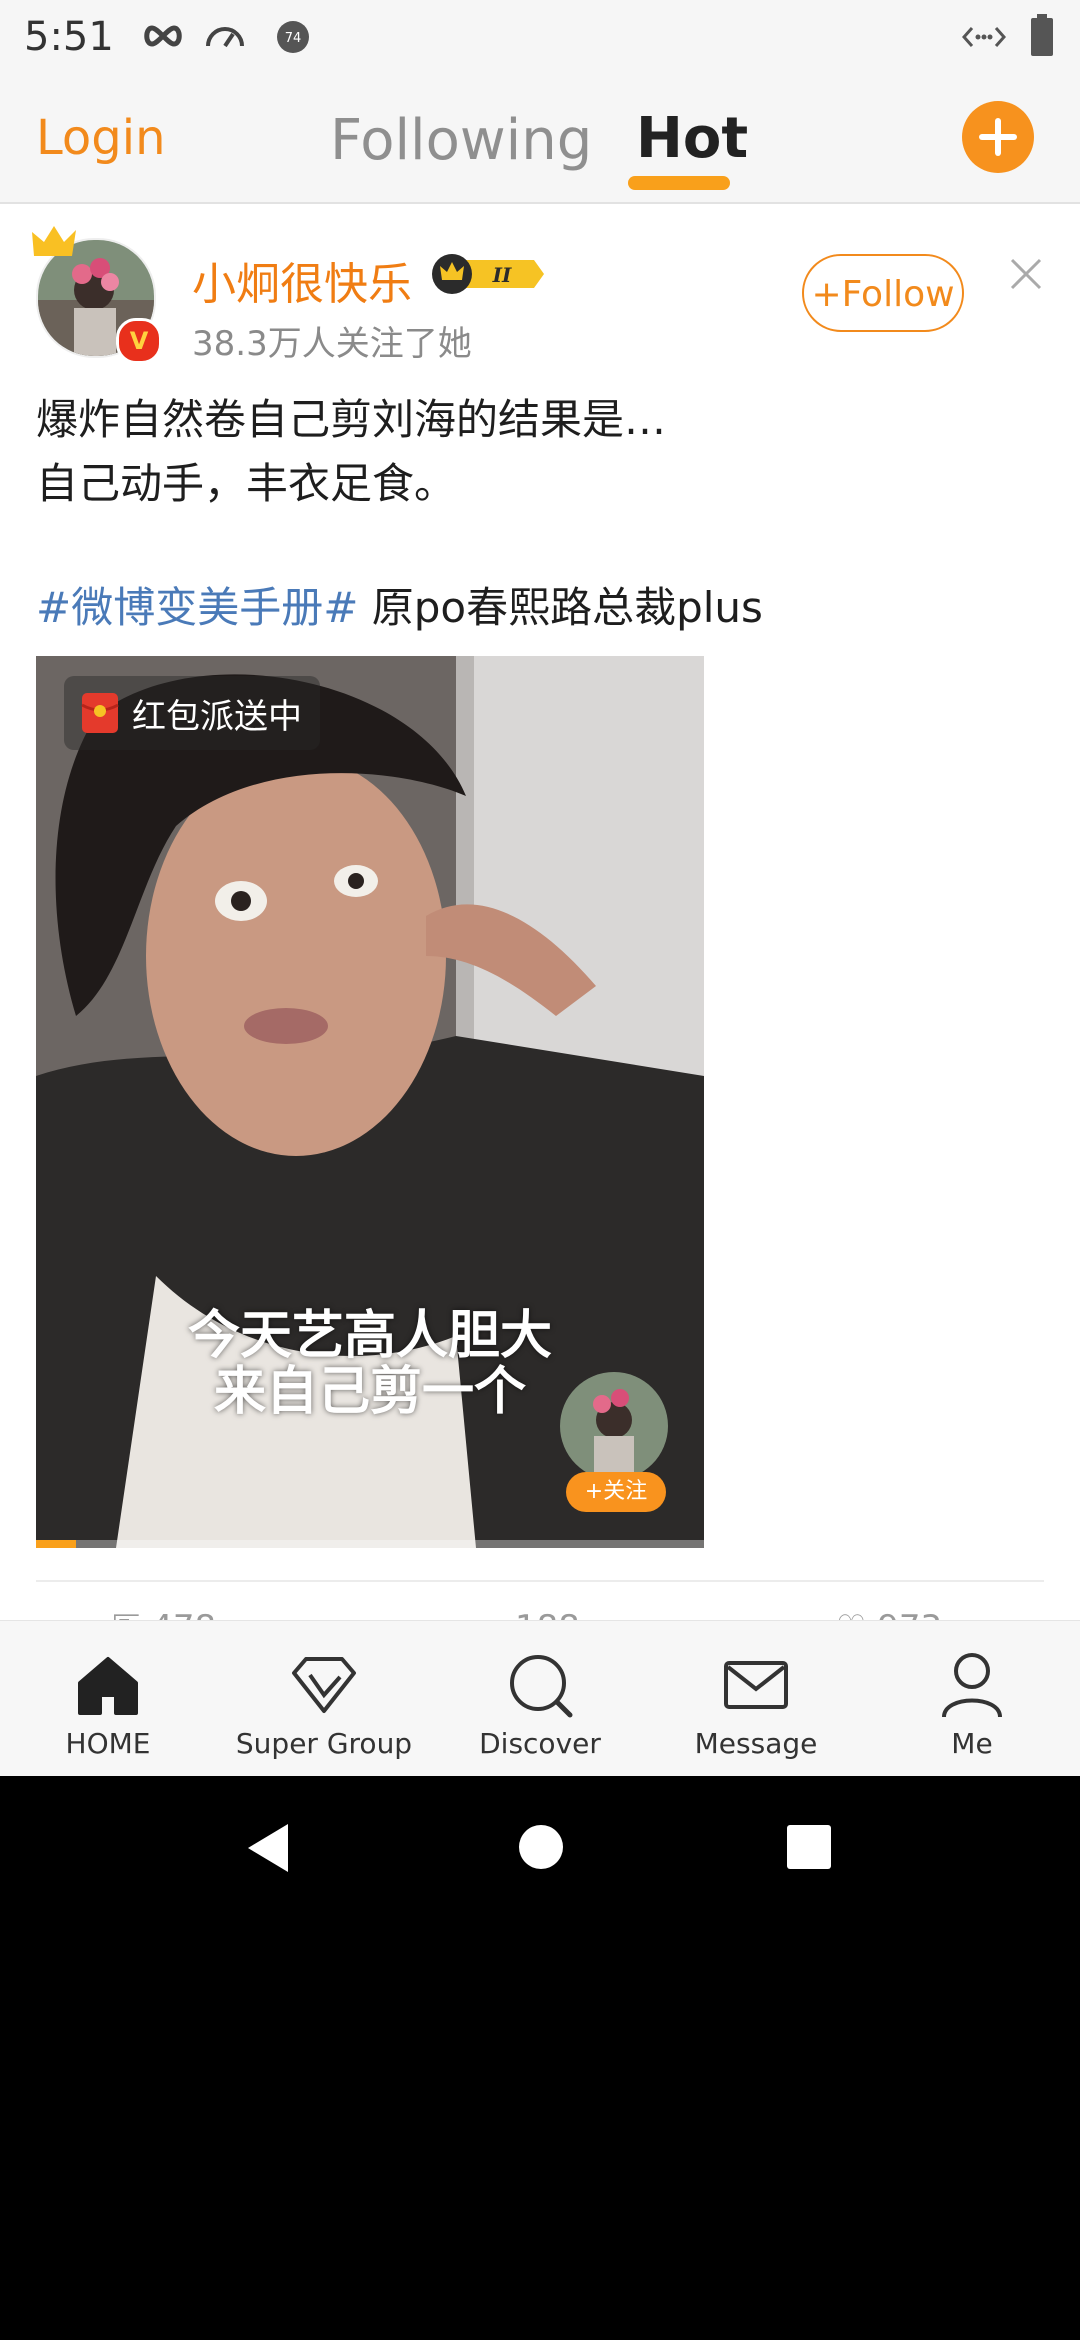 This screenshot has width=1080, height=2340. I want to click on recents-icon, so click(809, 1847).